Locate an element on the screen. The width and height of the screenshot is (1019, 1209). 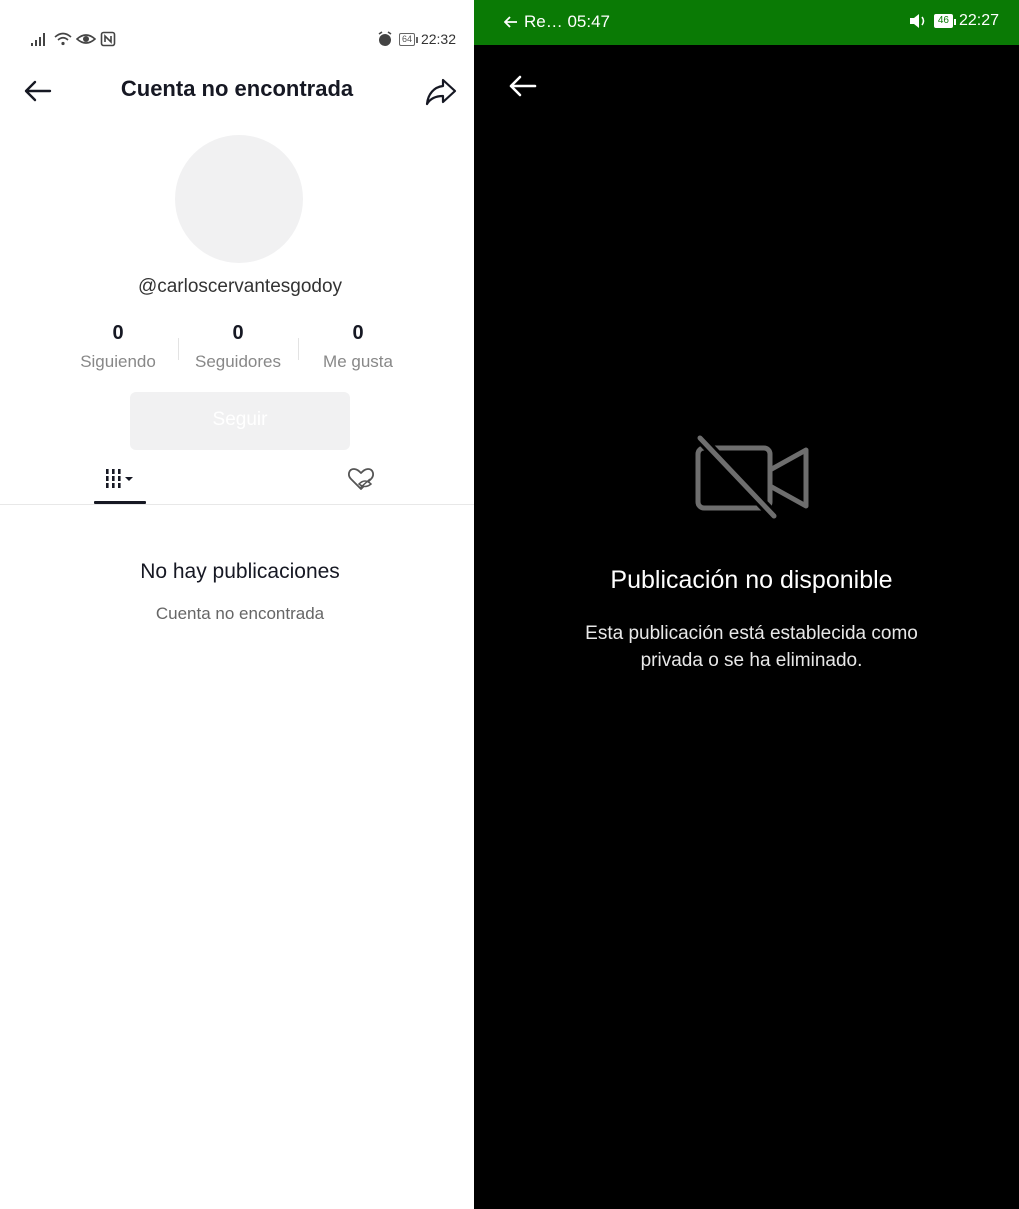
stat-following-label: Siguiendo is located at coordinates (118, 361).